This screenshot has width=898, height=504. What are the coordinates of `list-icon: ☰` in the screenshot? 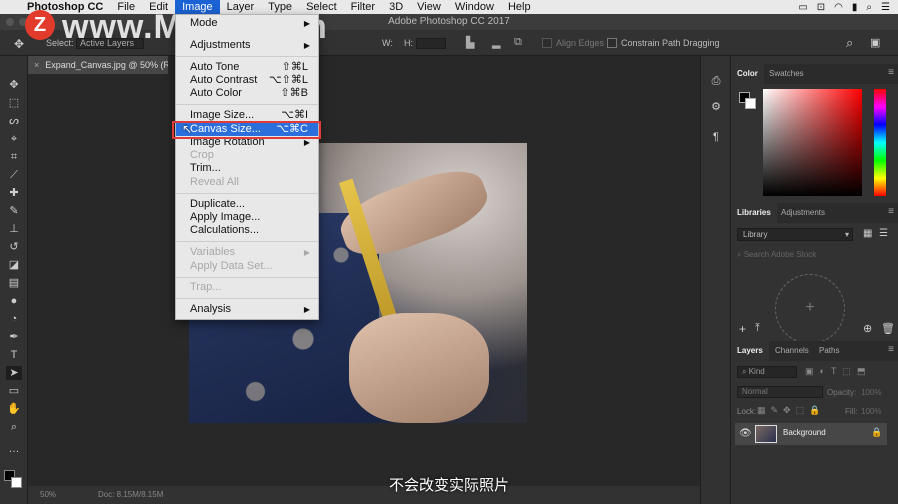 It's located at (885, 7).